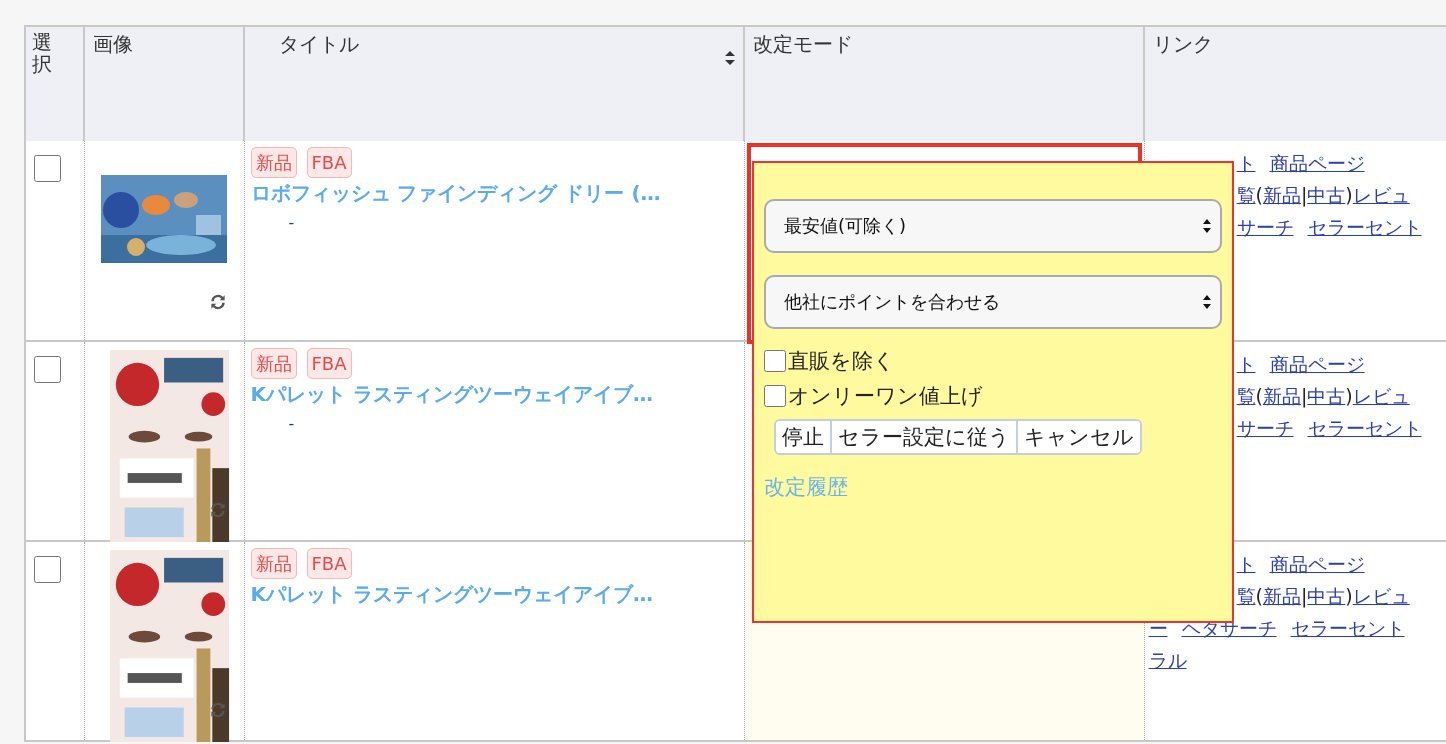 The height and width of the screenshot is (744, 1446). I want to click on column-header: タイトル, so click(494, 83).